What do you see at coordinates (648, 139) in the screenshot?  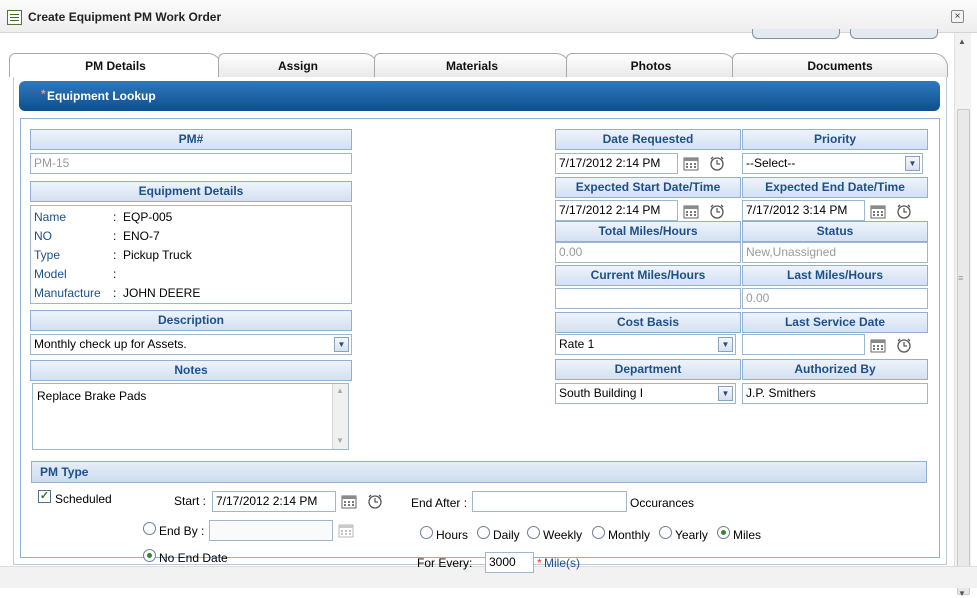 I see `date-requested-label: Date Requested` at bounding box center [648, 139].